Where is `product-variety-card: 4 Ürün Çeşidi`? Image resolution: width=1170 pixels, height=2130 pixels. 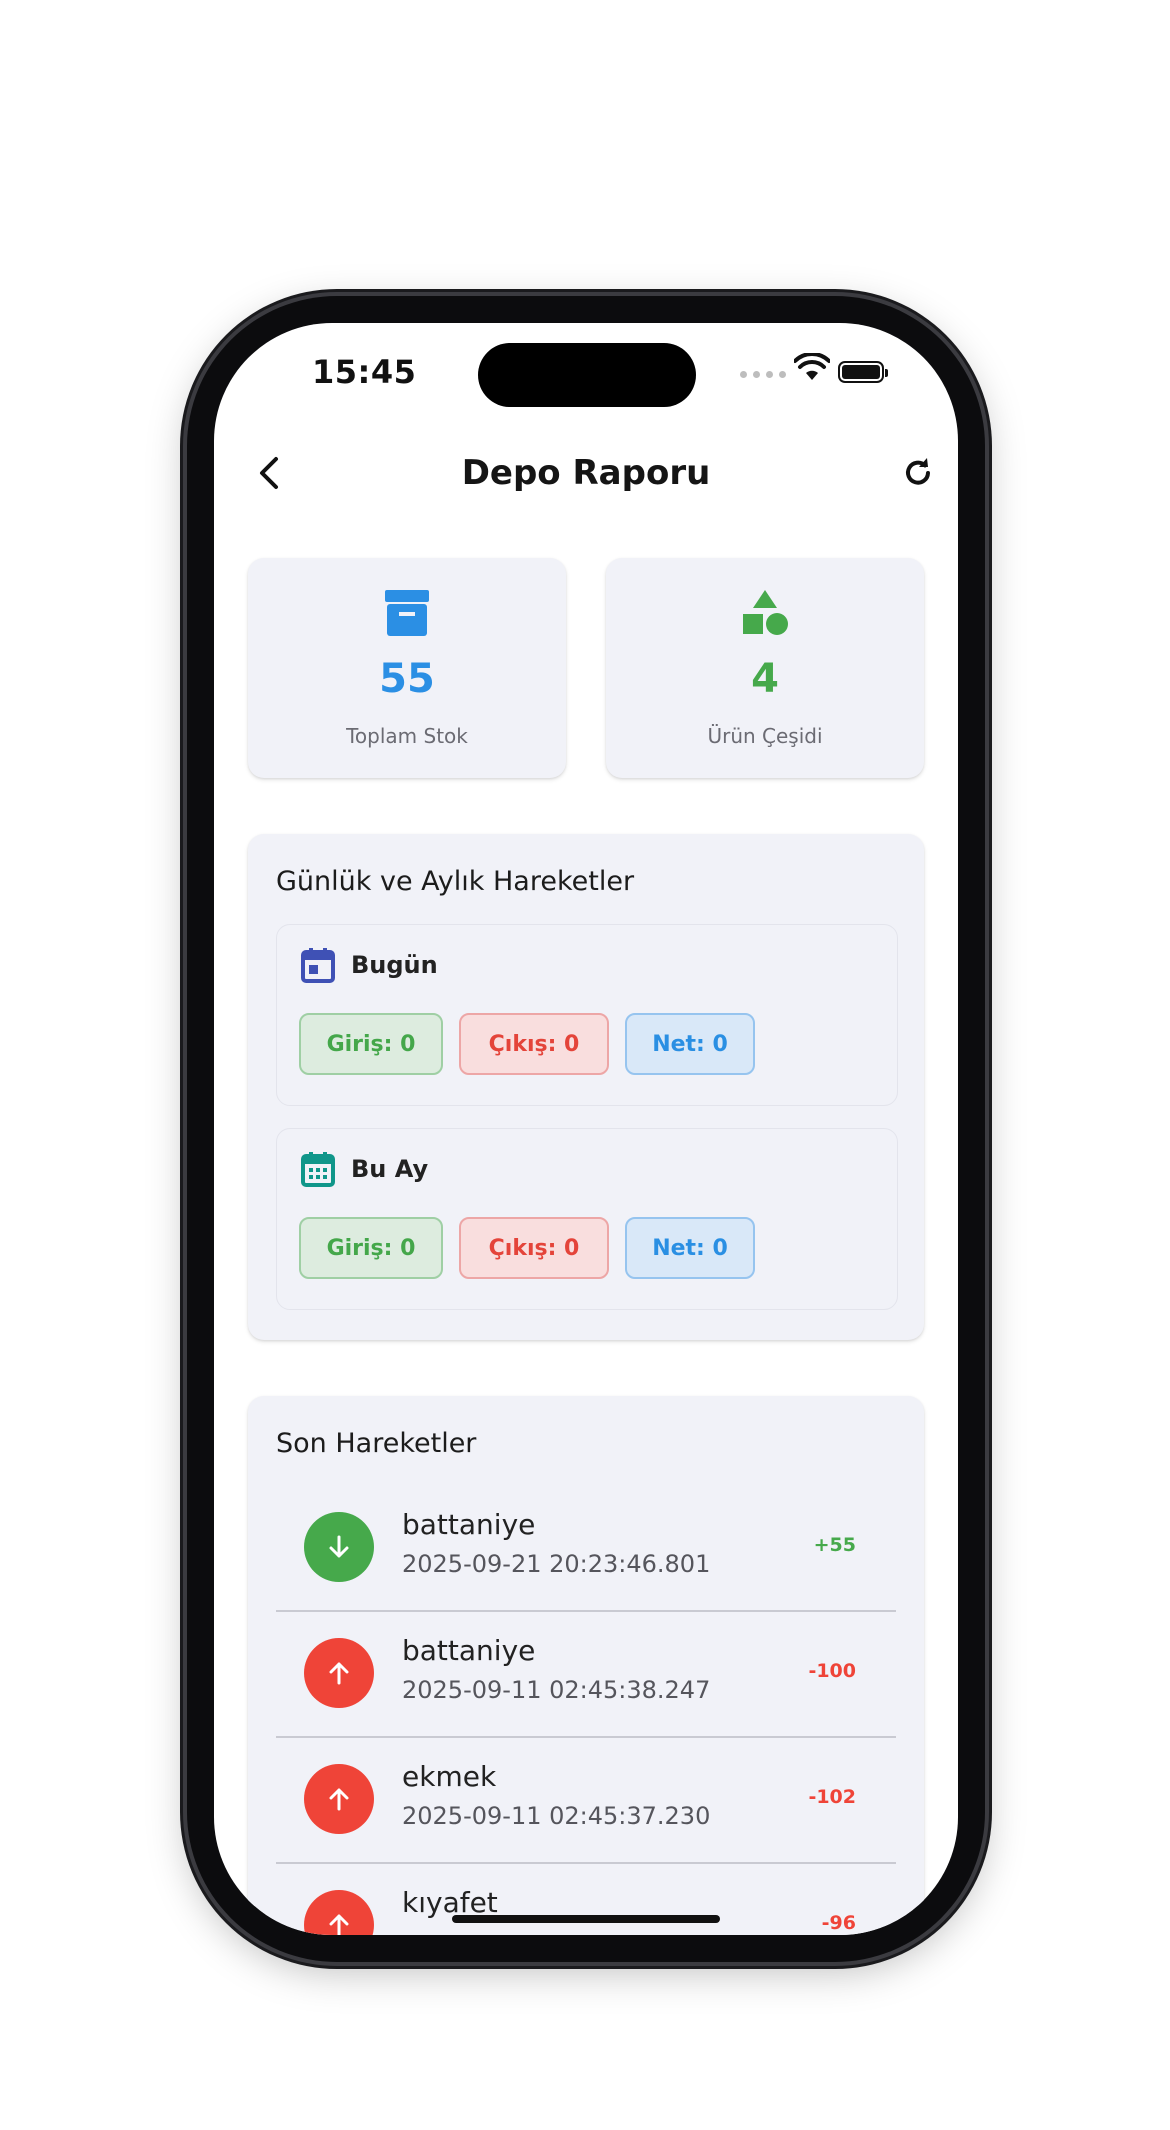 product-variety-card: 4 Ürün Çeşidi is located at coordinates (765, 668).